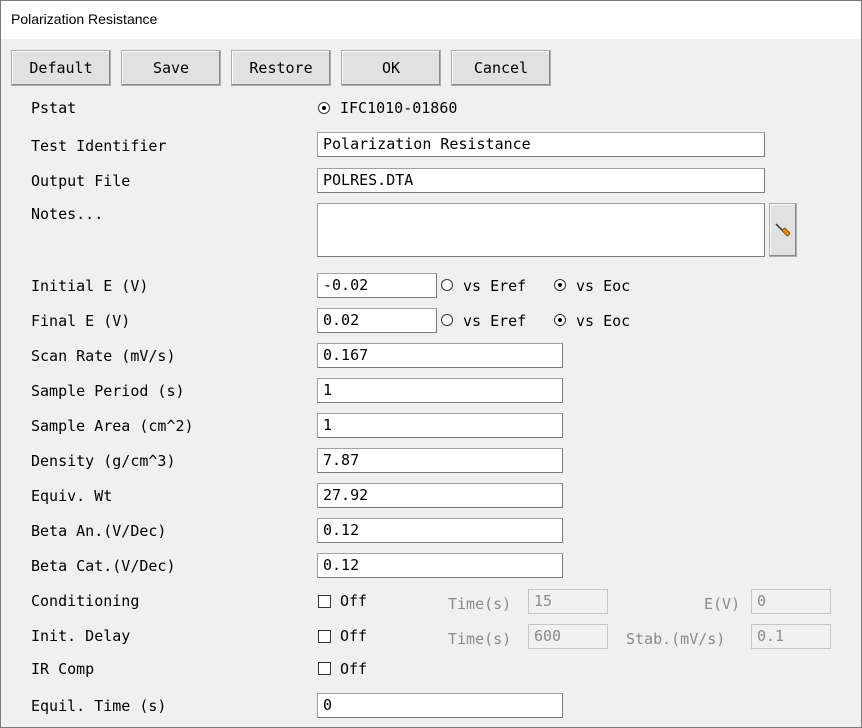 This screenshot has height=728, width=862. I want to click on pstat-radio, so click(324, 108).